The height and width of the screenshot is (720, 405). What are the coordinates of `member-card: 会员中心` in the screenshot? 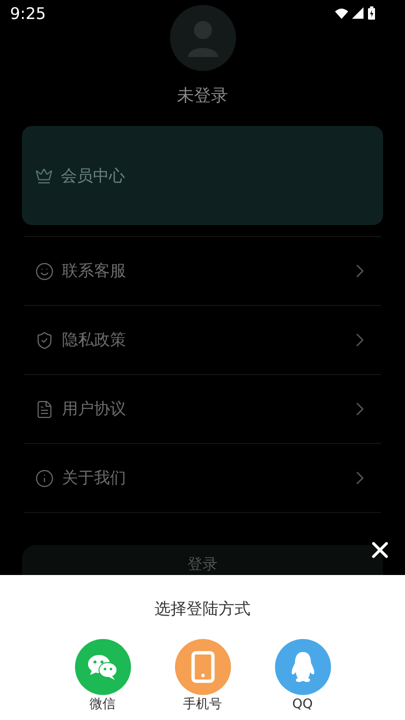 It's located at (202, 175).